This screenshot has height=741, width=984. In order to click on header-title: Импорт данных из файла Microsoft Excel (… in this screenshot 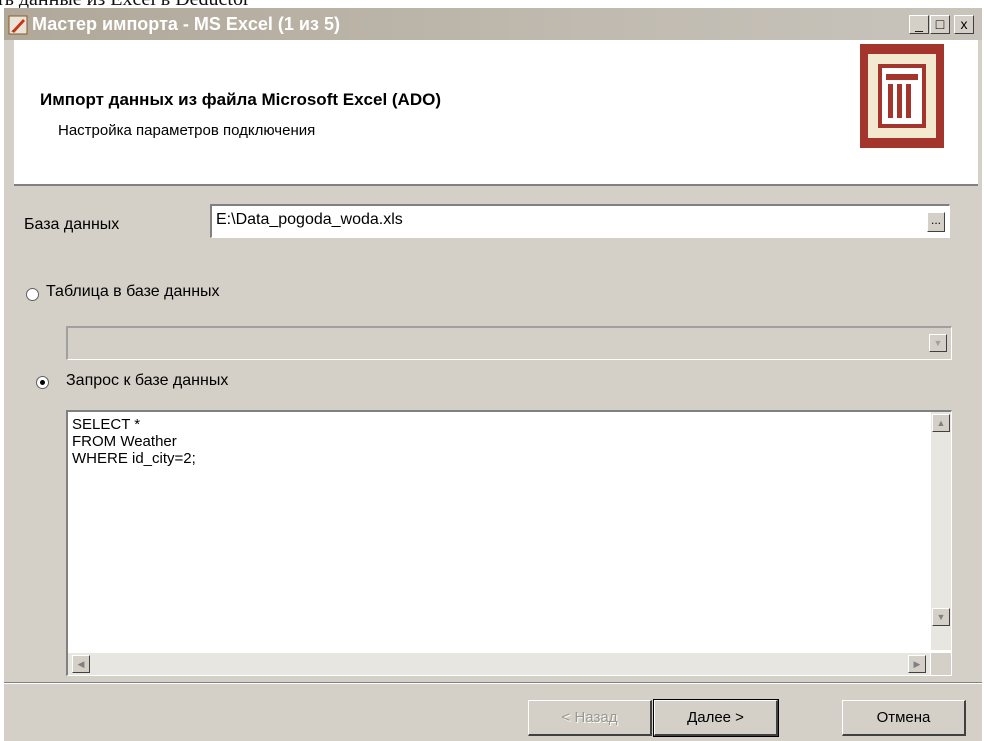, I will do `click(240, 99)`.